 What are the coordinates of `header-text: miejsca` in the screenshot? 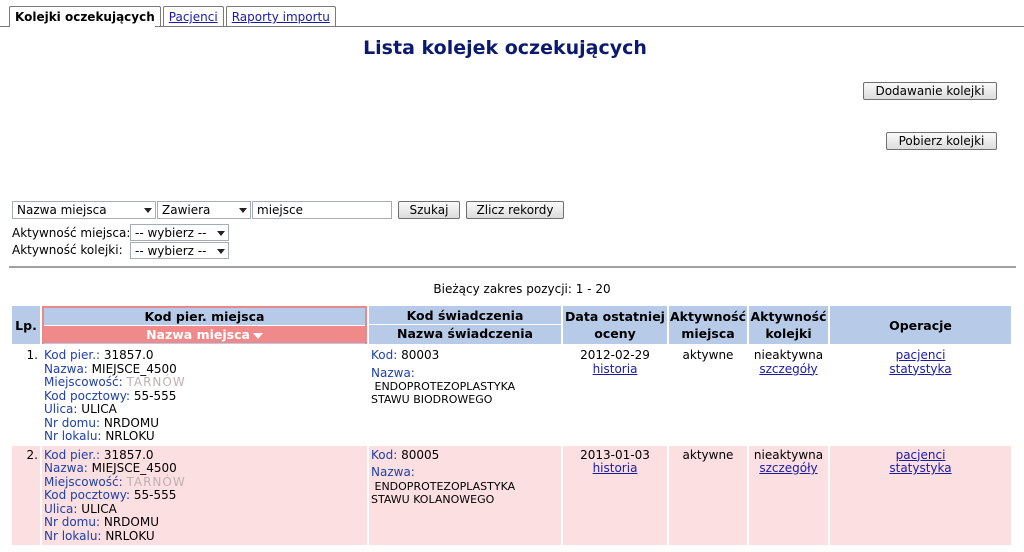 It's located at (708, 333).